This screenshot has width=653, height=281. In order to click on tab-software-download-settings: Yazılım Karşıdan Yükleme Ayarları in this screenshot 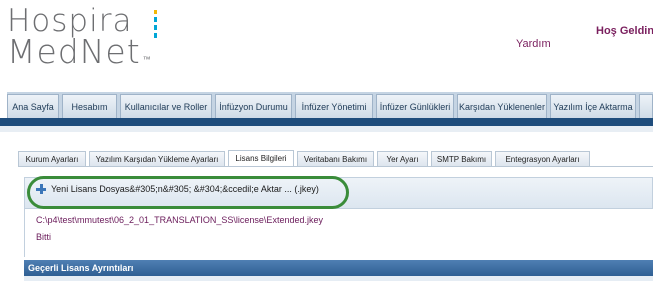, I will do `click(157, 158)`.